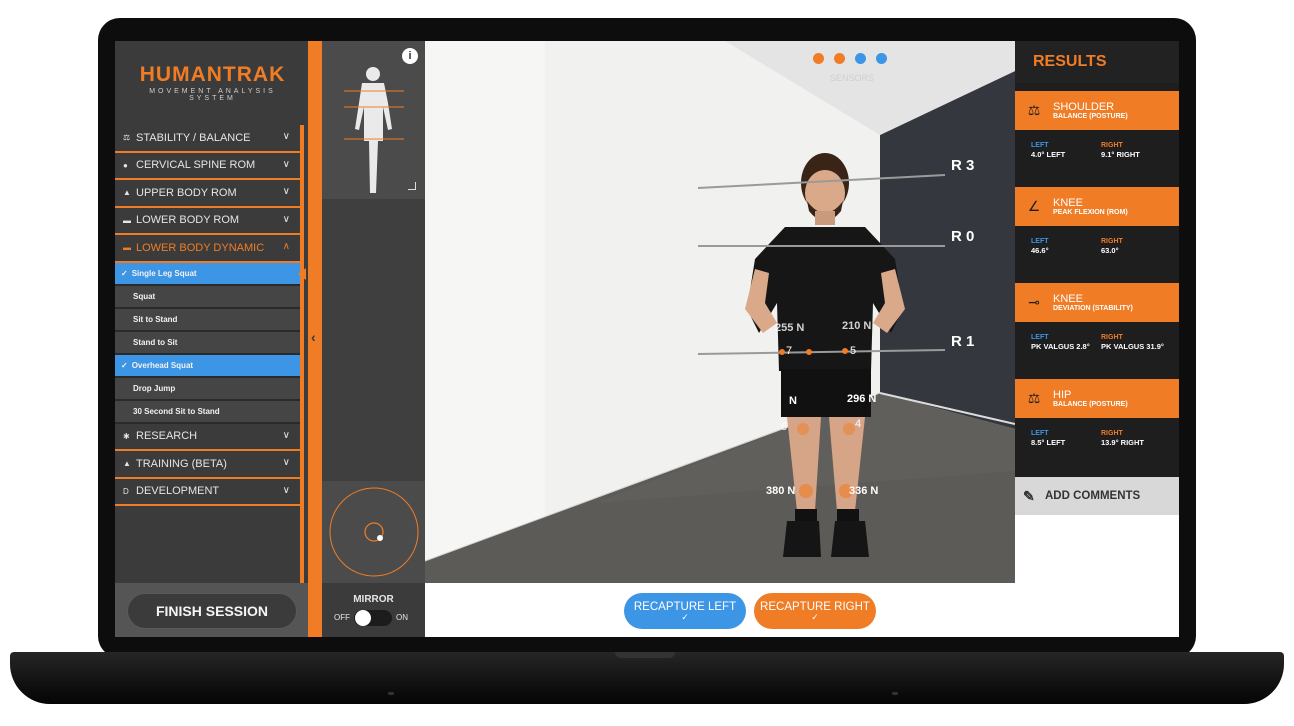  What do you see at coordinates (1040, 250) in the screenshot?
I see `left-value: 46.6°` at bounding box center [1040, 250].